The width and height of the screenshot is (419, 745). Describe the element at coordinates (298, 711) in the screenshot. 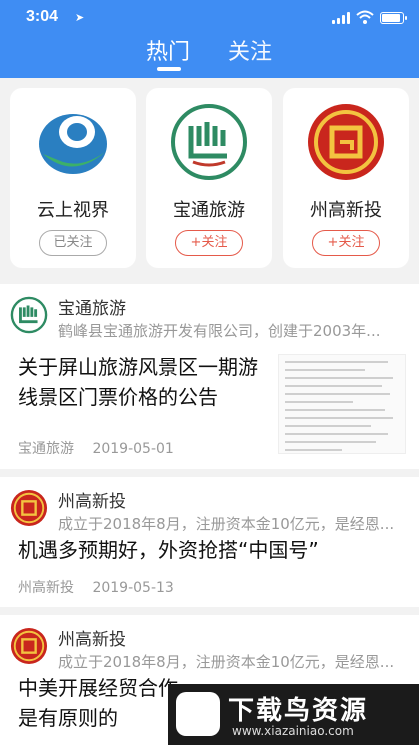

I see `watermark-text: 下载鸟资源` at that location.